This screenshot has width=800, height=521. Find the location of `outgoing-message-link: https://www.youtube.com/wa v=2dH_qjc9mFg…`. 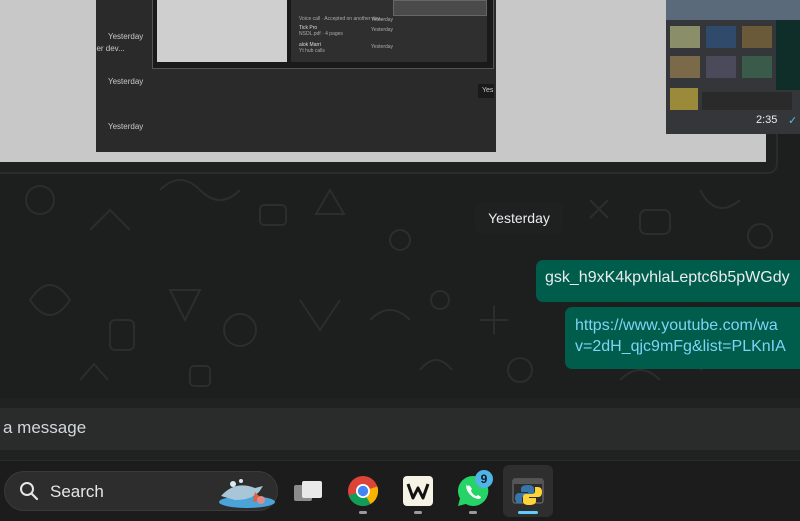

outgoing-message-link: https://www.youtube.com/wa v=2dH_qjc9mFg… is located at coordinates (682, 338).